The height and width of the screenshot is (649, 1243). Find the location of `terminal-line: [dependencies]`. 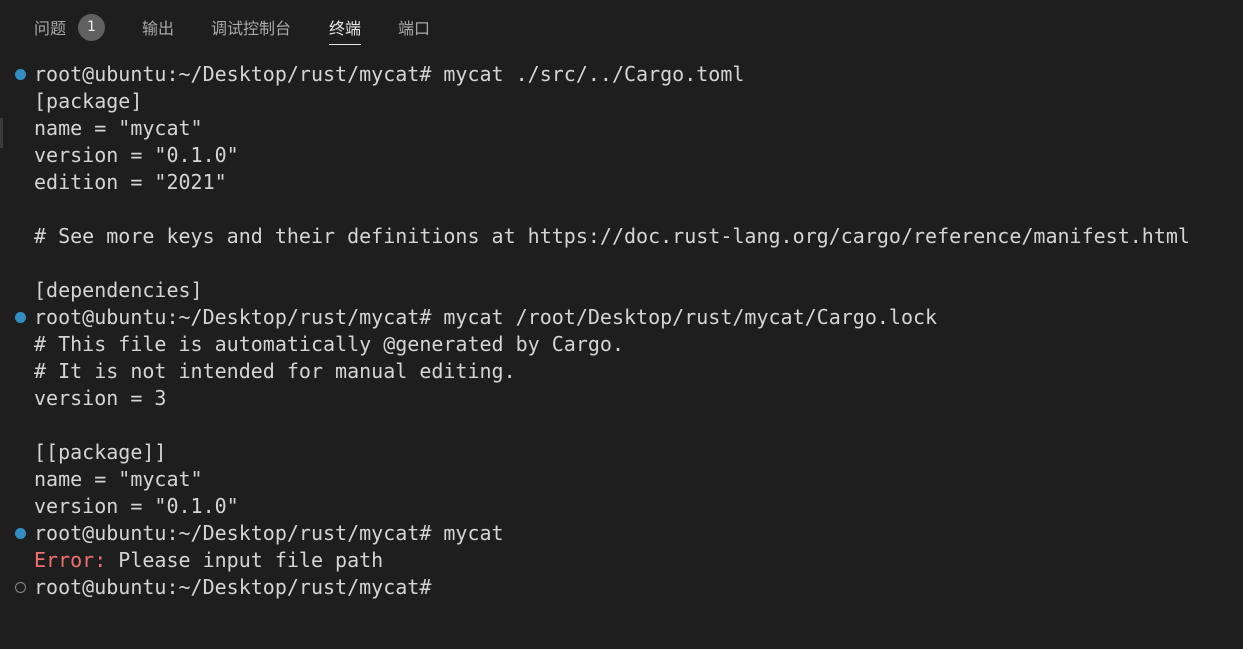

terminal-line: [dependencies] is located at coordinates (621, 290).